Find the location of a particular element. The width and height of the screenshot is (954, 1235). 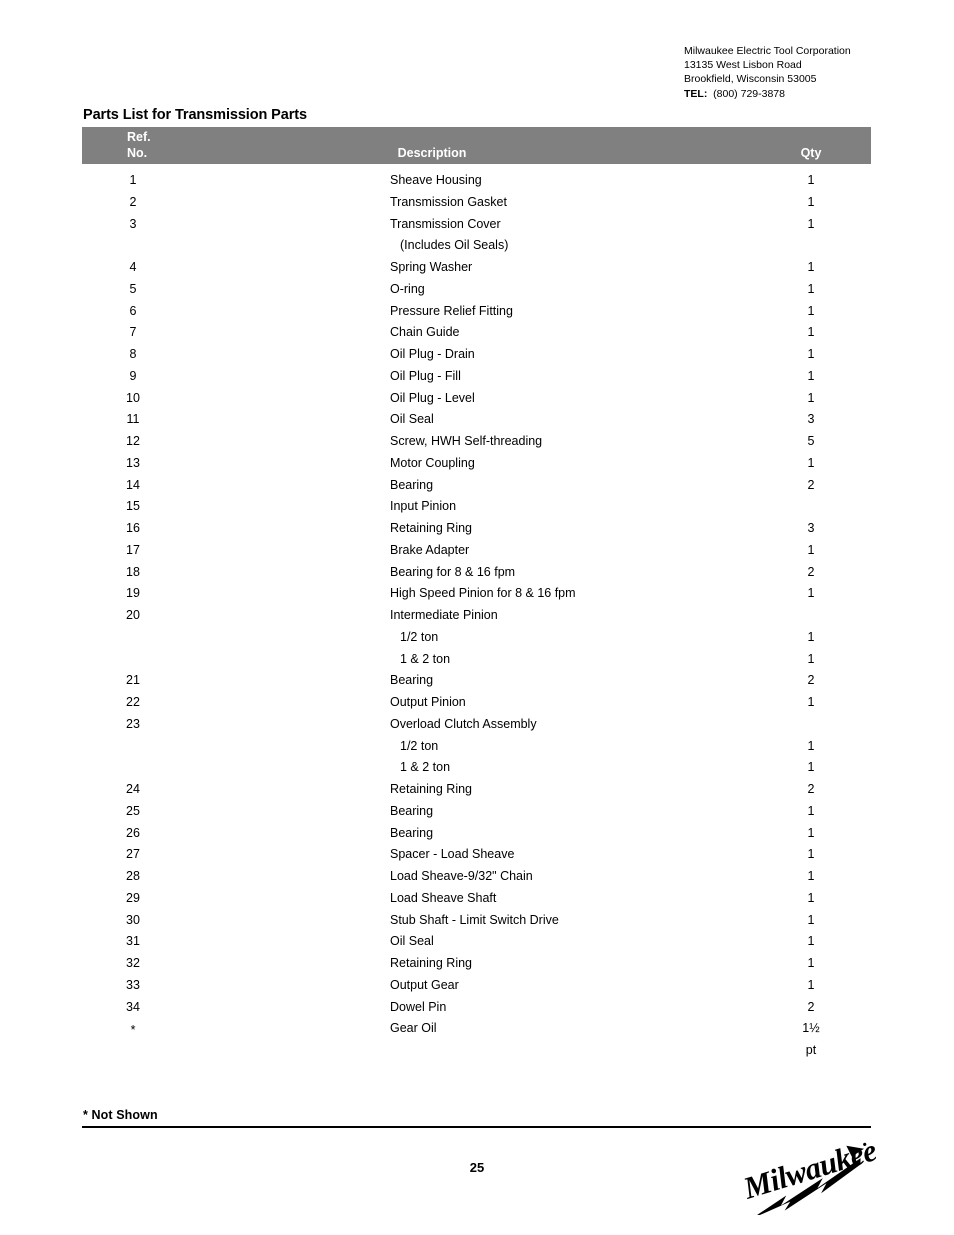

cell-ref-no: 32 is located at coordinates (133, 963).